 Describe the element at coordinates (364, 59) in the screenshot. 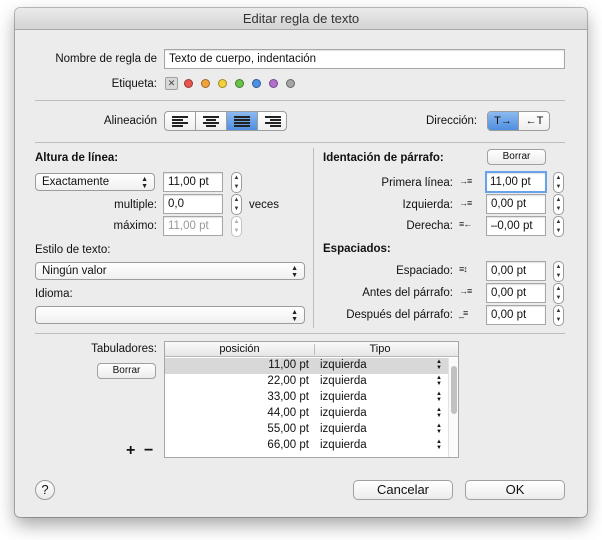

I see `rule-name-input: Texto de cuerpo, indentación` at that location.